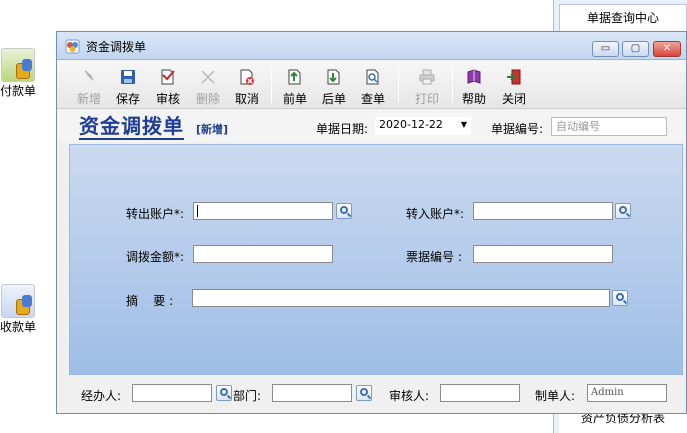 The height and width of the screenshot is (433, 687). What do you see at coordinates (116, 47) in the screenshot?
I see `window-title: 资金调拨单` at bounding box center [116, 47].